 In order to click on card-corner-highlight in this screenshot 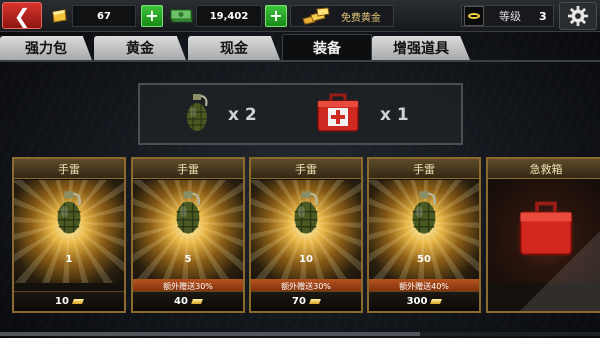, I will do `click(558, 271)`.